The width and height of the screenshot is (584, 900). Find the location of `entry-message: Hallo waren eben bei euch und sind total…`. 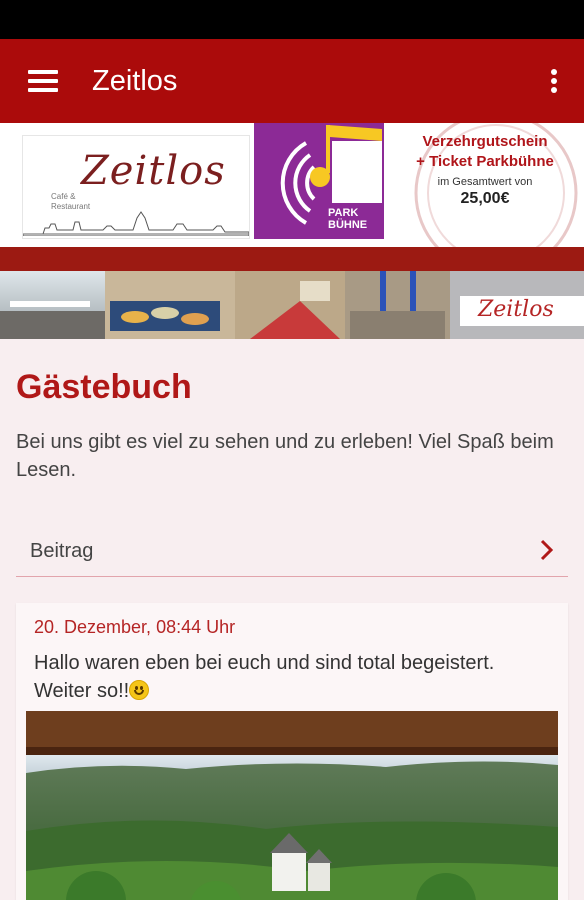

entry-message: Hallo waren eben bei euch und sind total… is located at coordinates (264, 677).